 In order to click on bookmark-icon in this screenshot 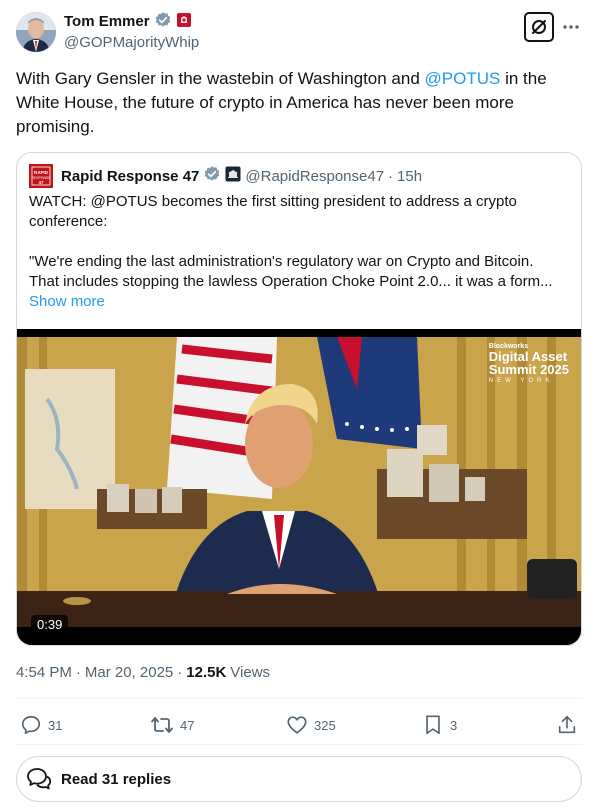, I will do `click(433, 725)`.